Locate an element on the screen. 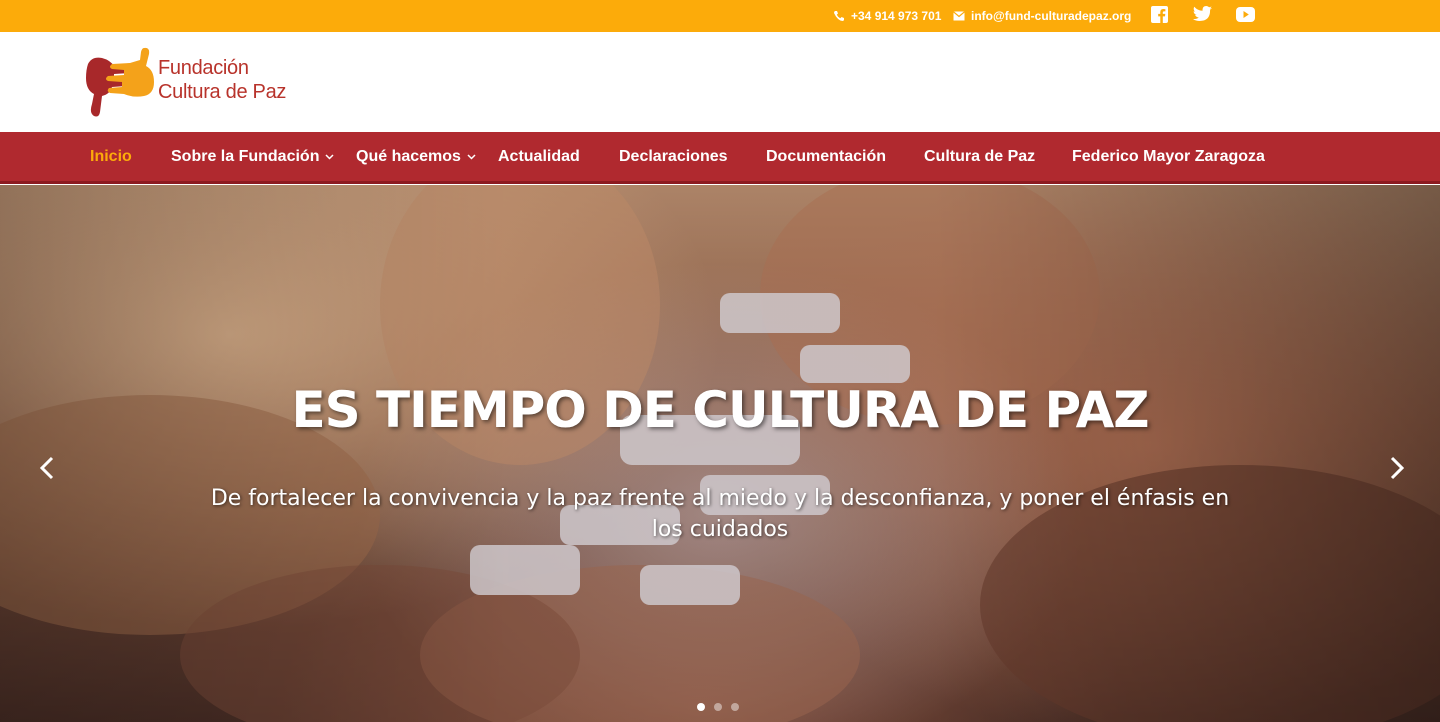  slide-indicators is located at coordinates (718, 707).